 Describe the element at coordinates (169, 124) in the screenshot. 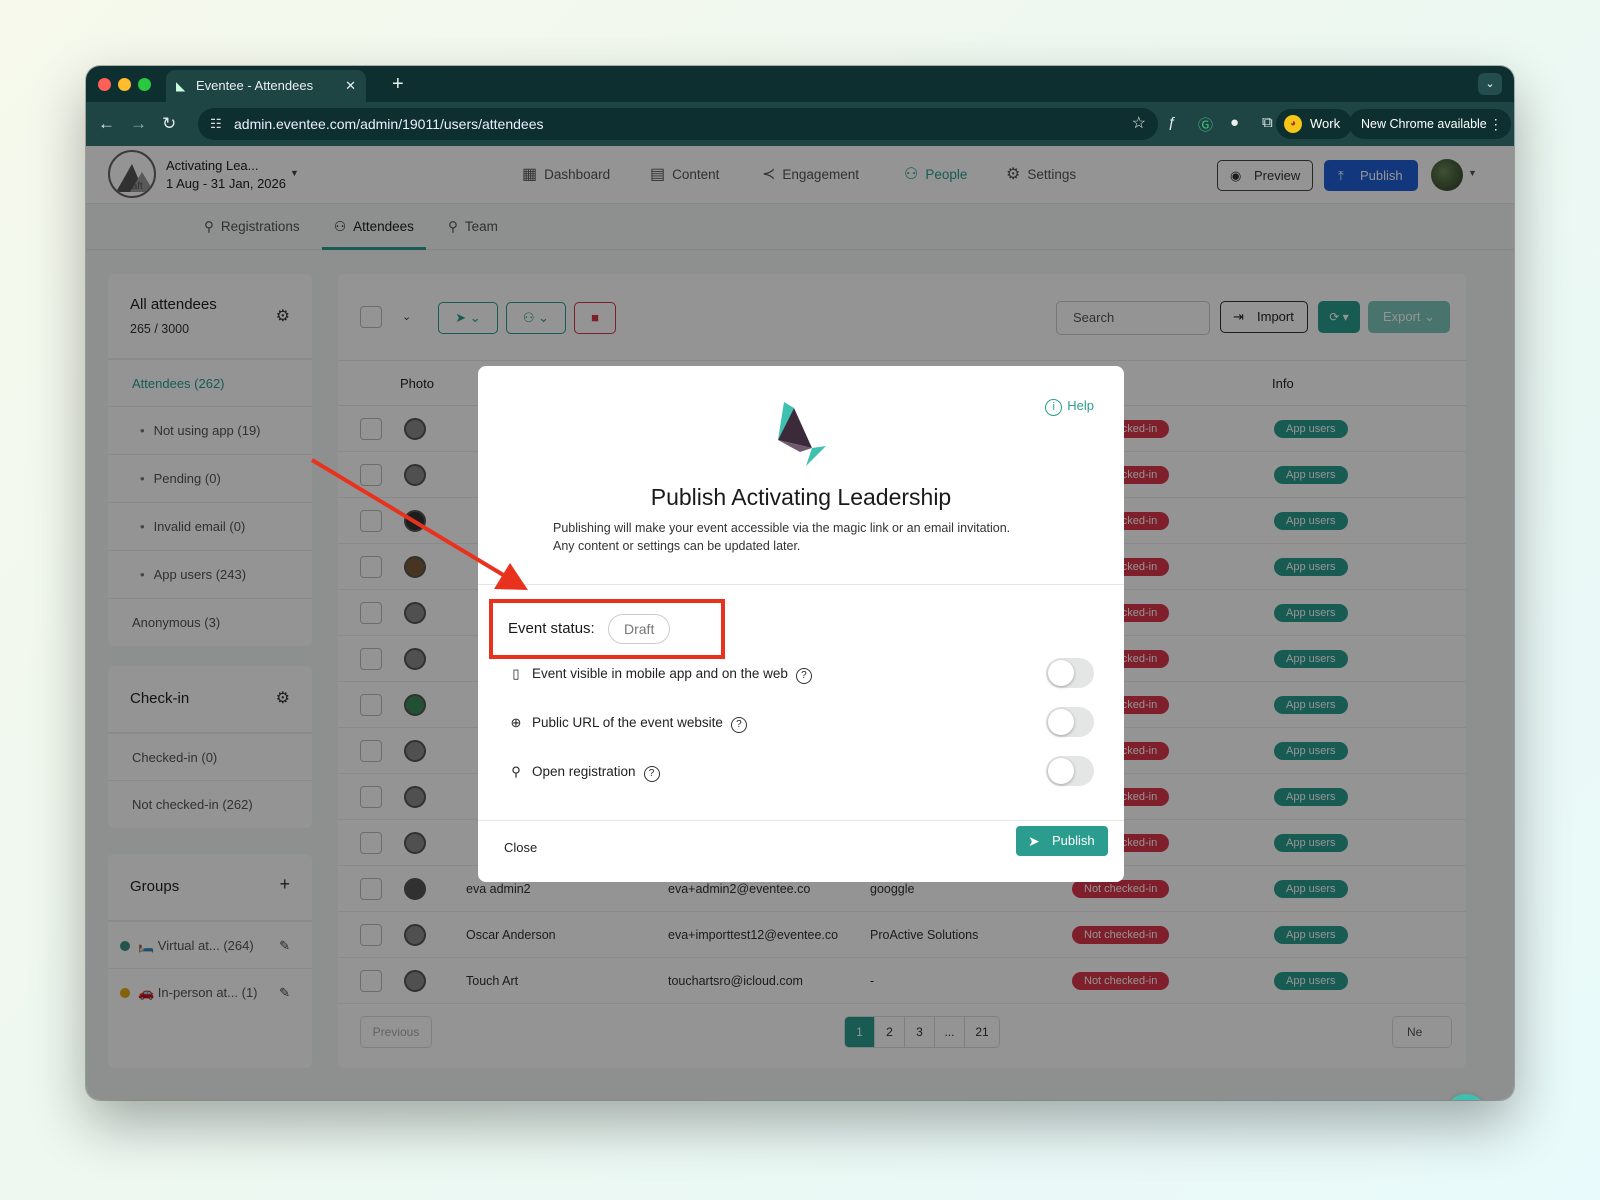

I see `reload-icon: ↻` at that location.